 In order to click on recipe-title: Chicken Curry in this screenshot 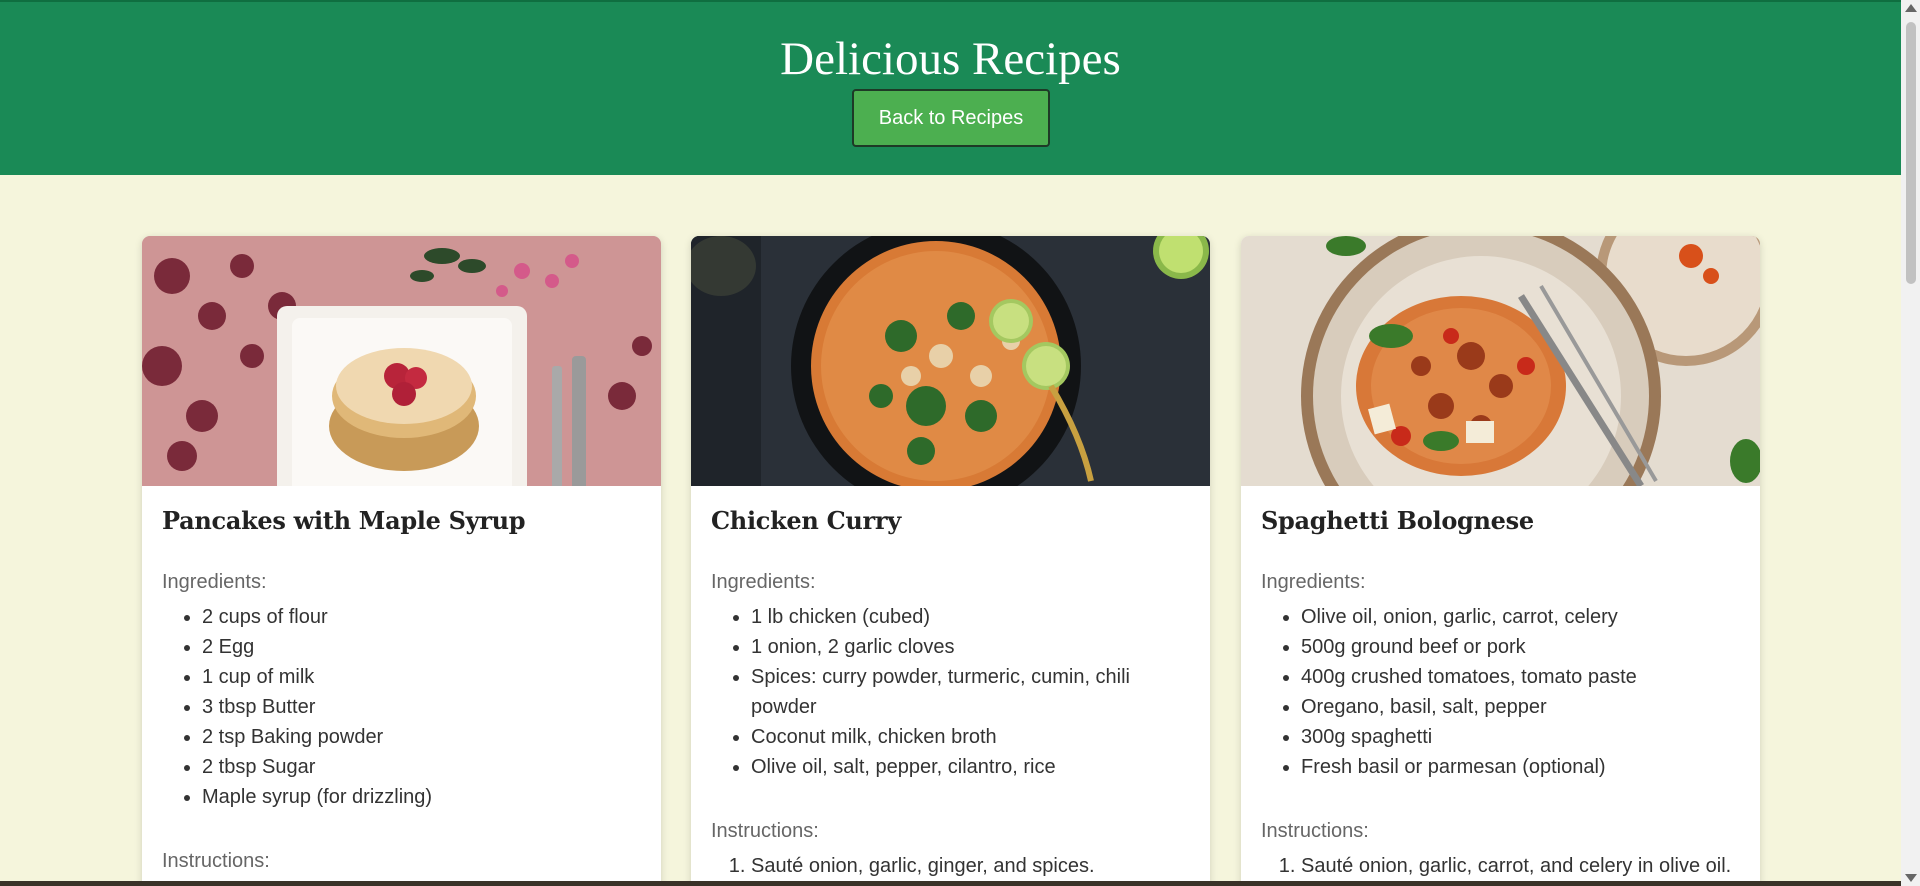, I will do `click(806, 520)`.